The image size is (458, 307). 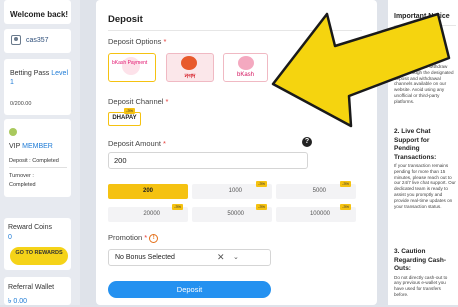 I want to click on deposit-options-label: Deposit Options, so click(x=135, y=41).